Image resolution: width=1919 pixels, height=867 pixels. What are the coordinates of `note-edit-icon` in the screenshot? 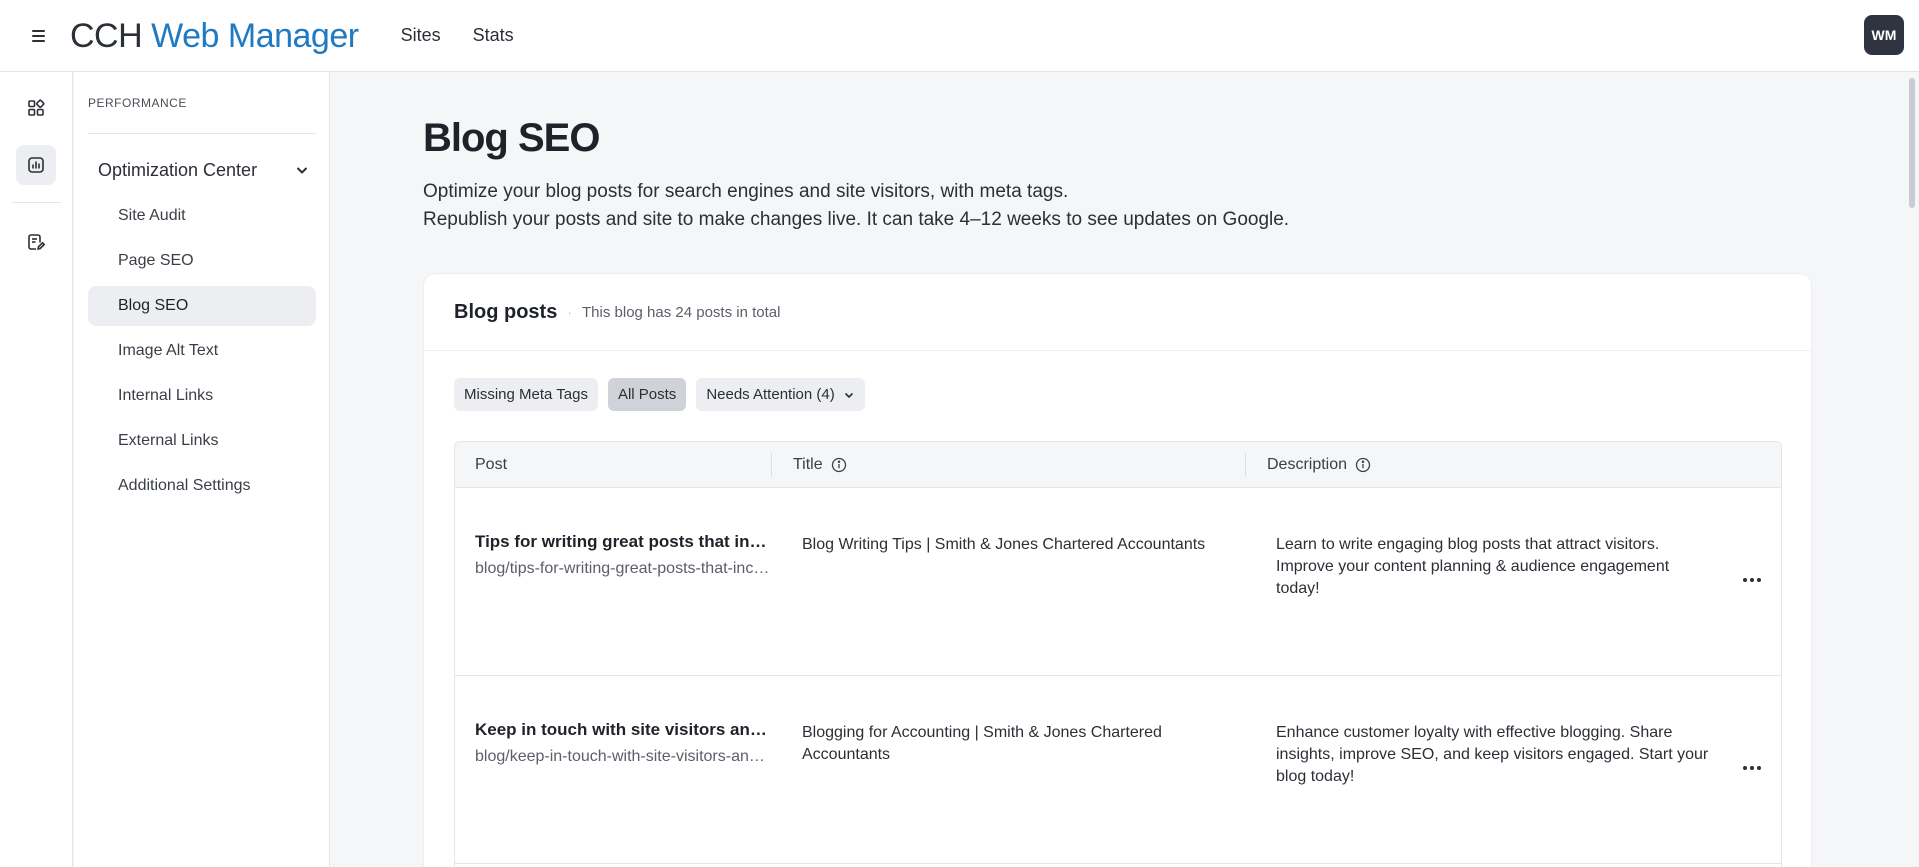 It's located at (36, 242).